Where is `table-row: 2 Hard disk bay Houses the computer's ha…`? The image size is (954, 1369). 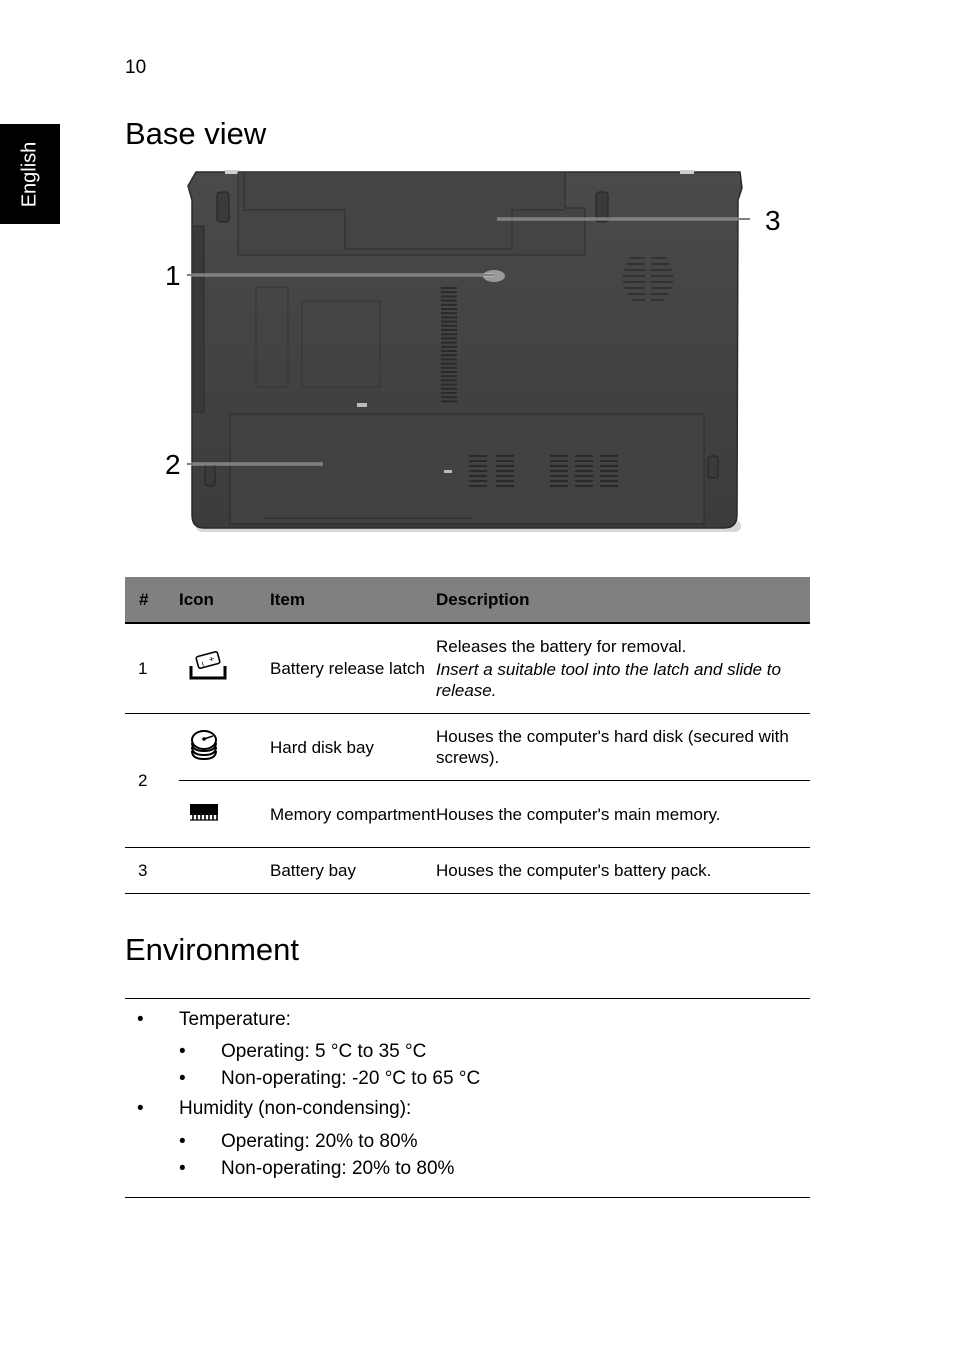
table-row: 2 Hard disk bay Houses the computer's ha… is located at coordinates (467, 780).